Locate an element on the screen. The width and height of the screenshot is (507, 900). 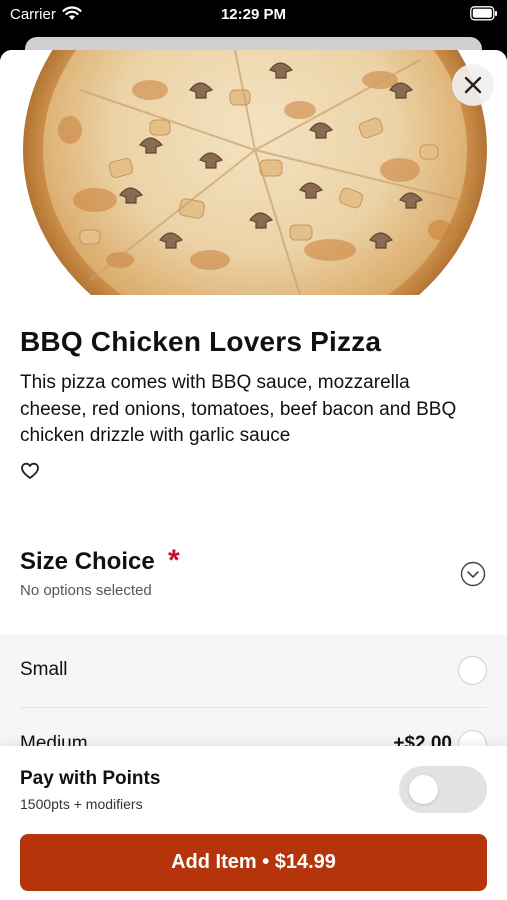
status-time: 12:29 PM is located at coordinates (253, 14).